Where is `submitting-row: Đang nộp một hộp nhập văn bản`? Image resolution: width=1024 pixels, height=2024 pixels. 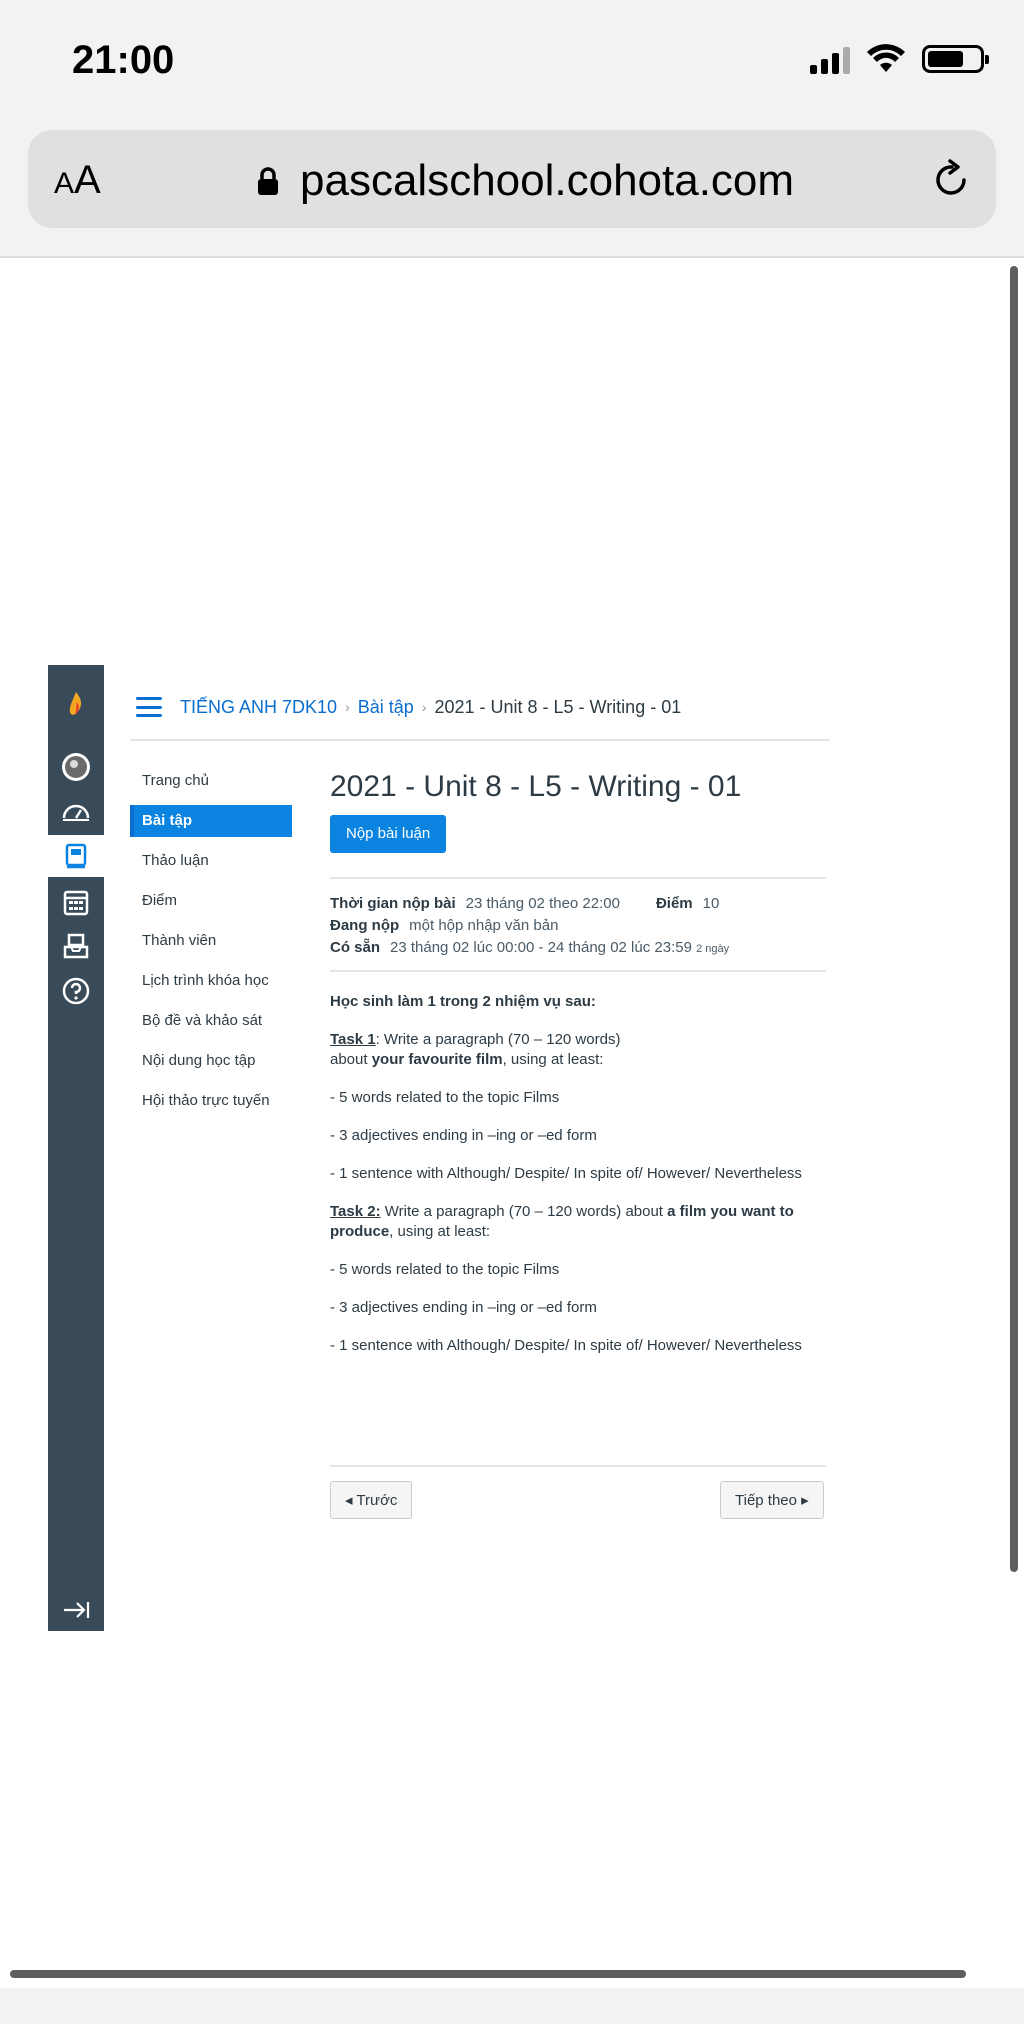
submitting-row: Đang nộp một hộp nhập văn bản is located at coordinates (578, 926).